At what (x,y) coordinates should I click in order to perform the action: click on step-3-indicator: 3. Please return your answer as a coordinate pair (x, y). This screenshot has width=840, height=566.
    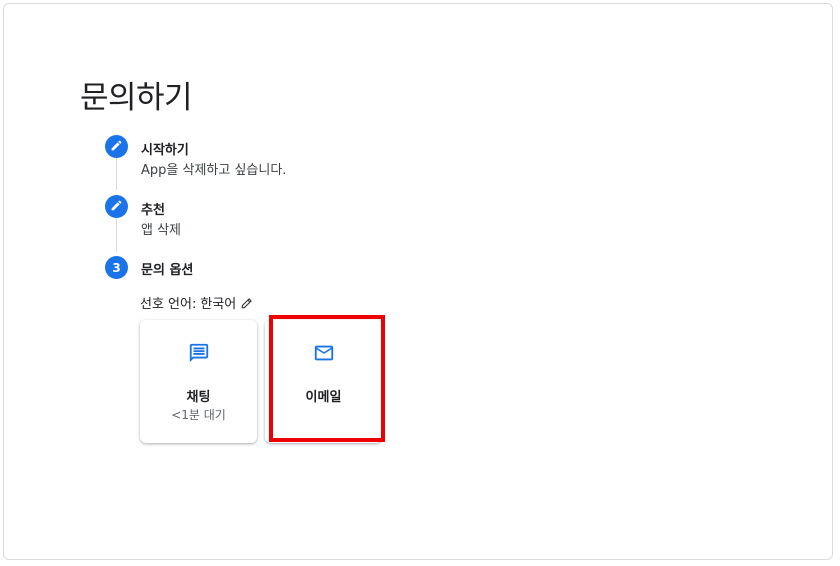
    Looking at the image, I should click on (116, 267).